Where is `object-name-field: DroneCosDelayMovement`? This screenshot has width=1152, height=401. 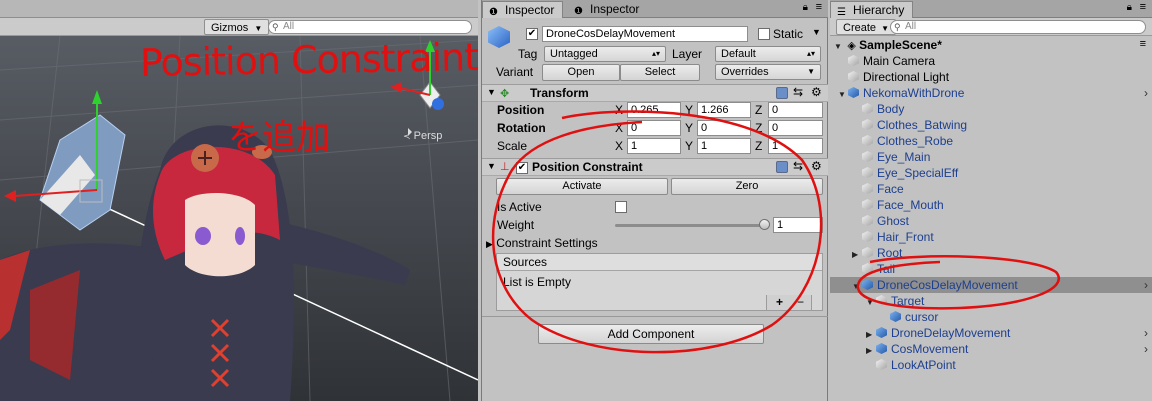 object-name-field: DroneCosDelayMovement is located at coordinates (645, 34).